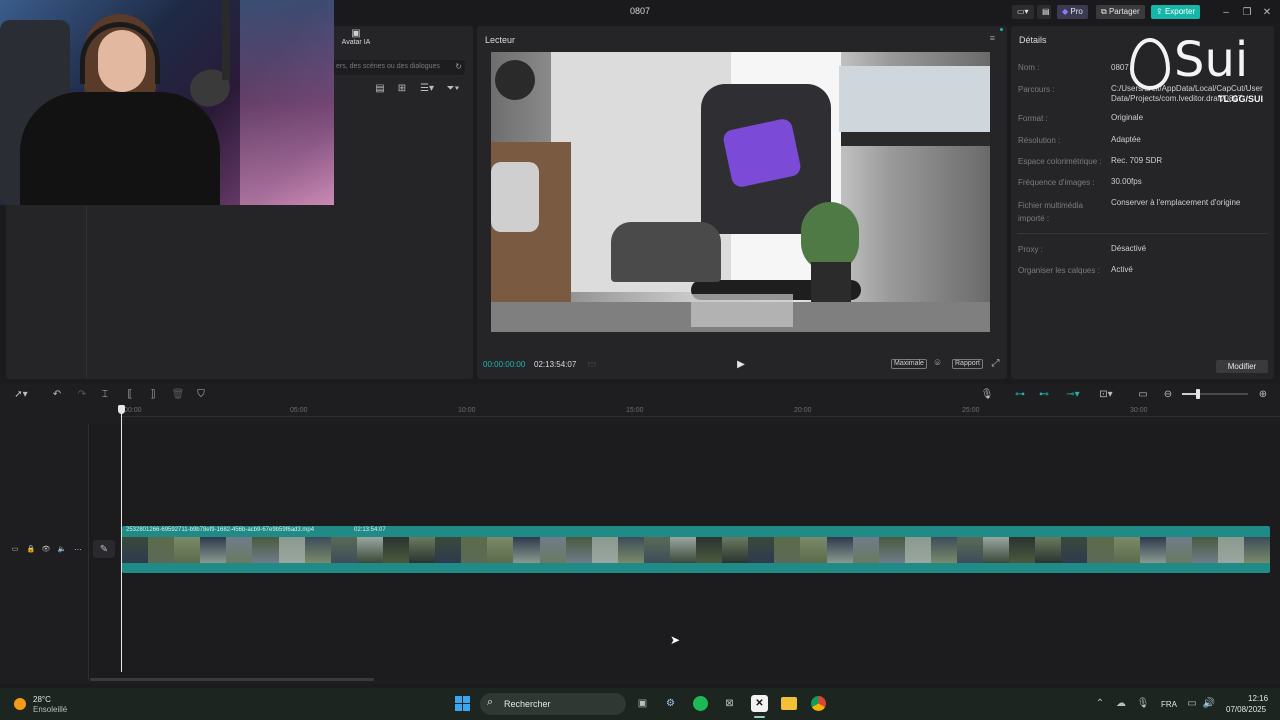  Describe the element at coordinates (46, 549) in the screenshot. I see `track-visibility-icon: 👁` at that location.